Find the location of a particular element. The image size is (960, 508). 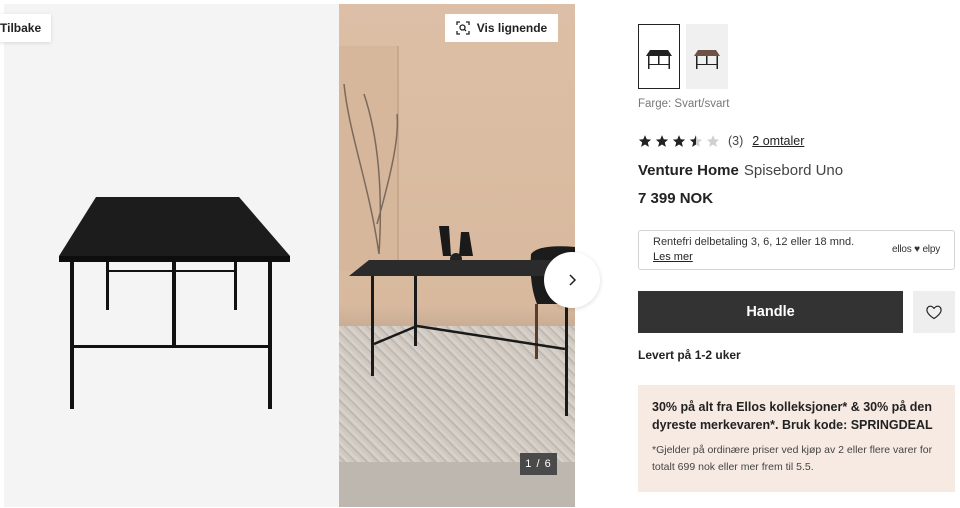

wishlist-button is located at coordinates (934, 312).